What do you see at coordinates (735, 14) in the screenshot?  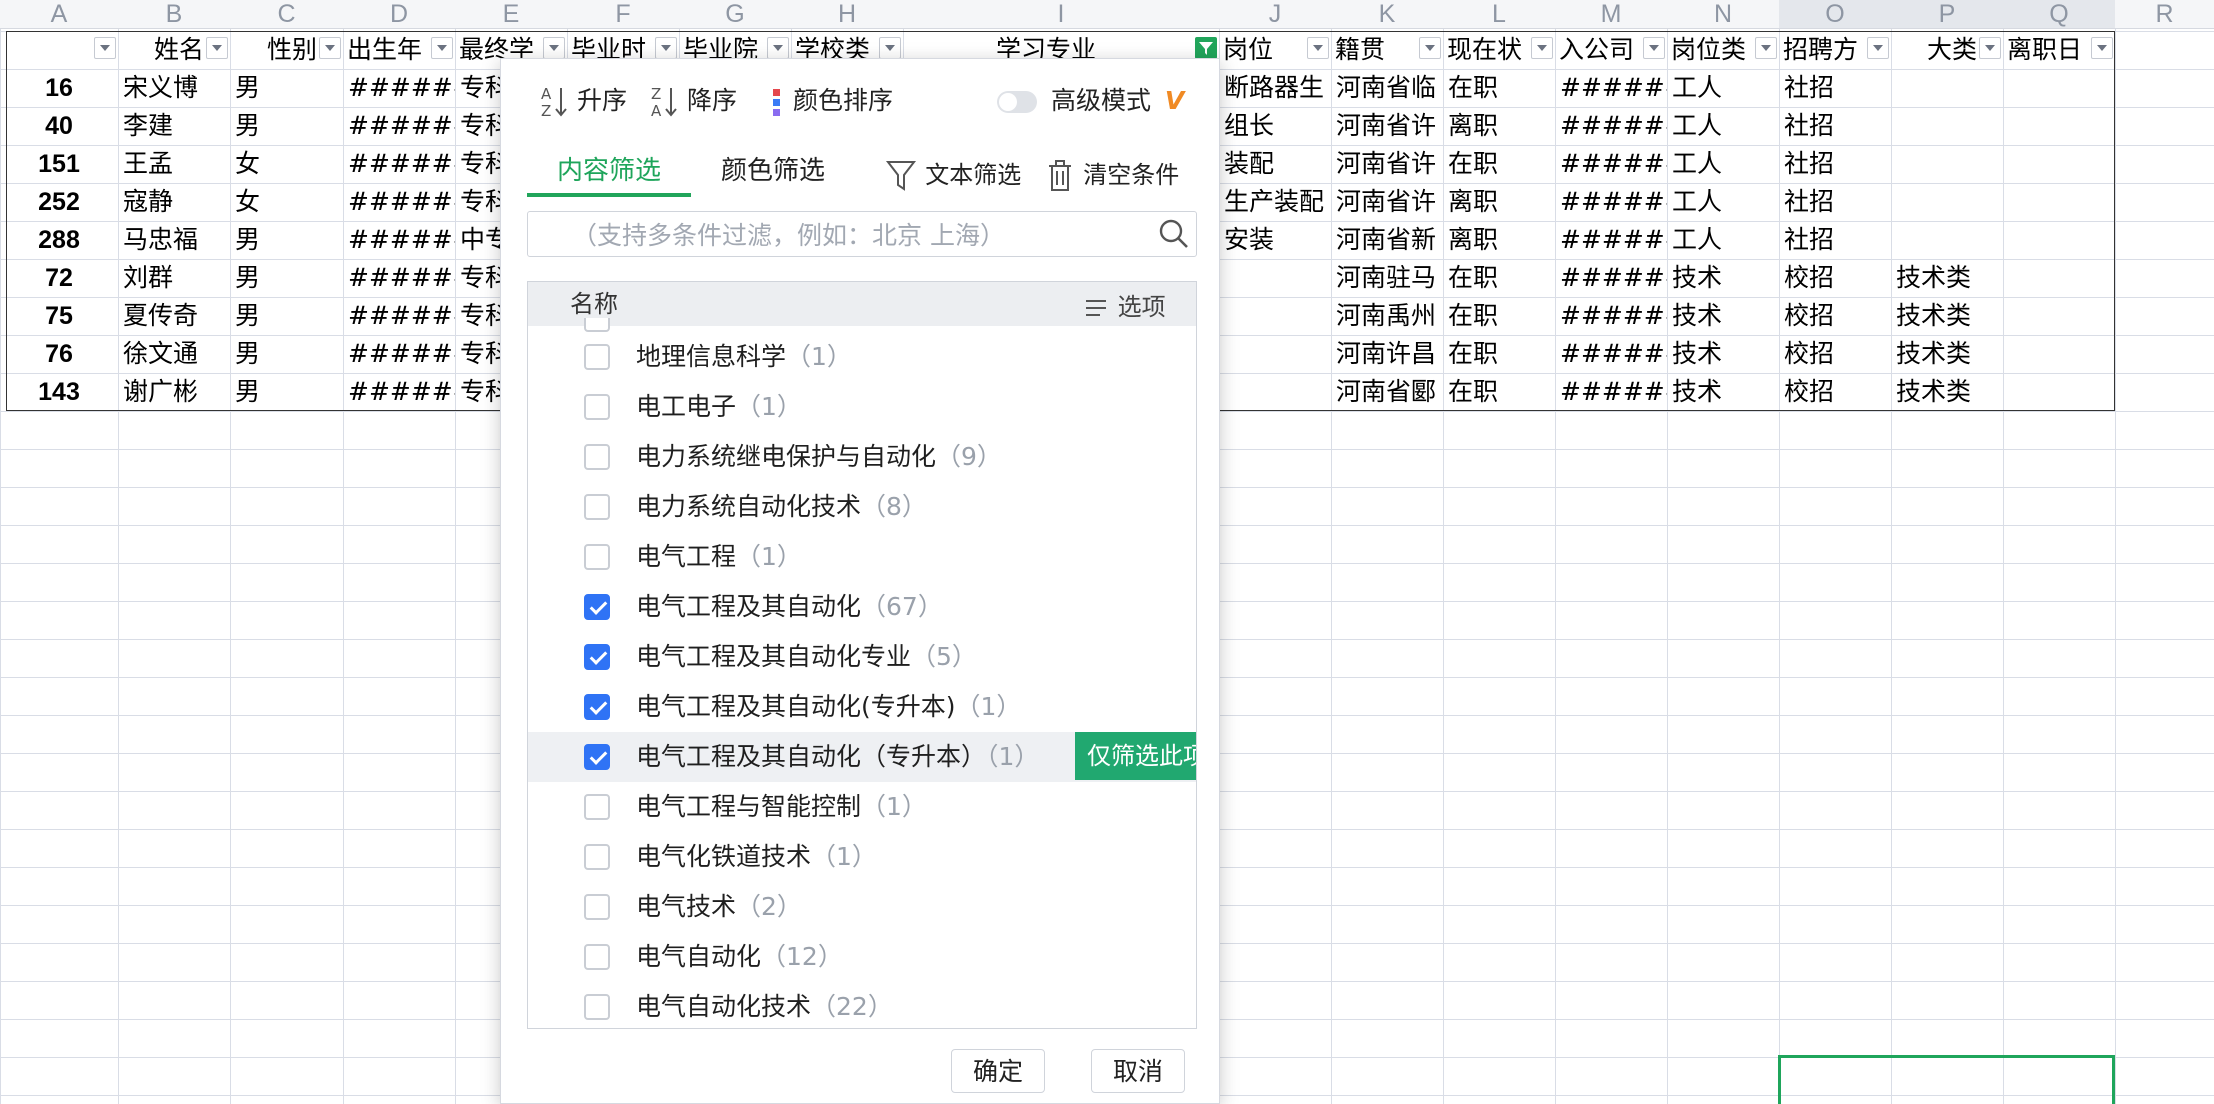 I see `column-letter-G: G` at bounding box center [735, 14].